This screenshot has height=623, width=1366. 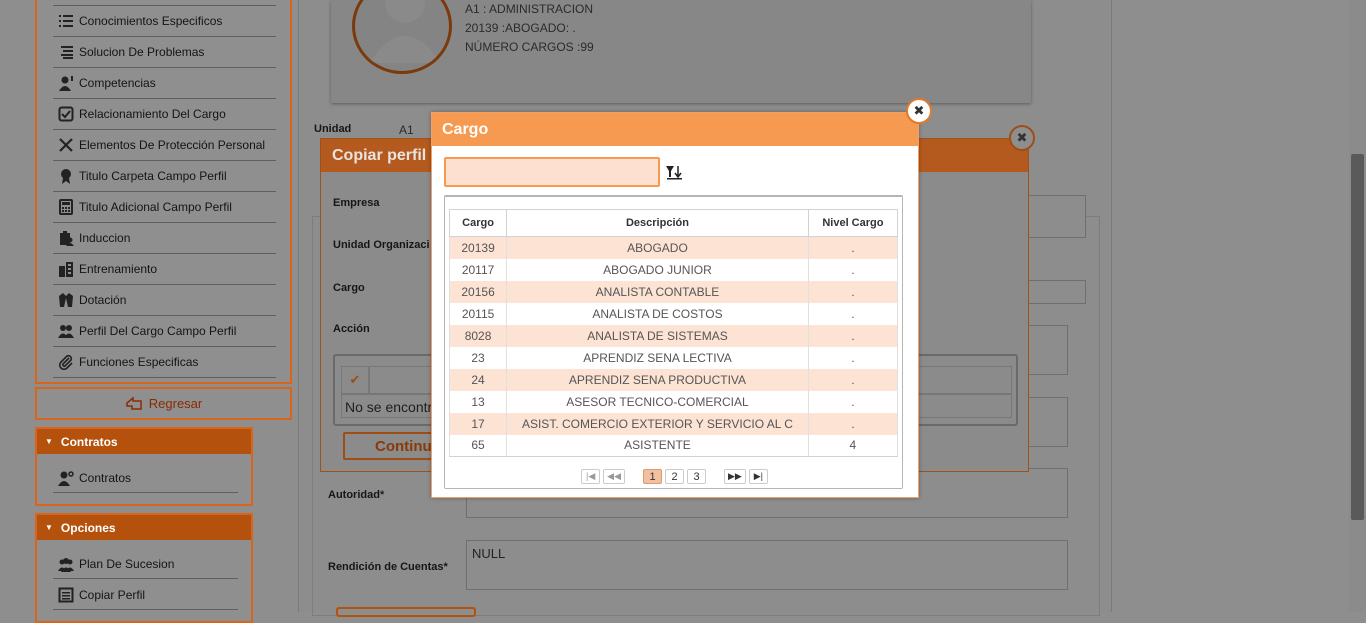 What do you see at coordinates (767, 565) in the screenshot?
I see `rendicion-textarea: NULL` at bounding box center [767, 565].